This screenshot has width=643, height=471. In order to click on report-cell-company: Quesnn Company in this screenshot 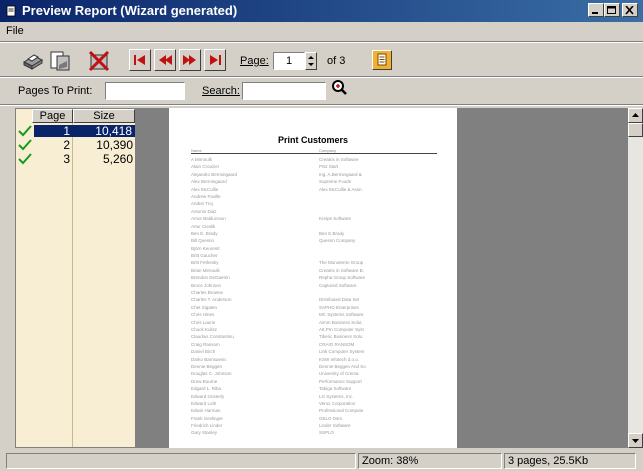, I will do `click(337, 241)`.